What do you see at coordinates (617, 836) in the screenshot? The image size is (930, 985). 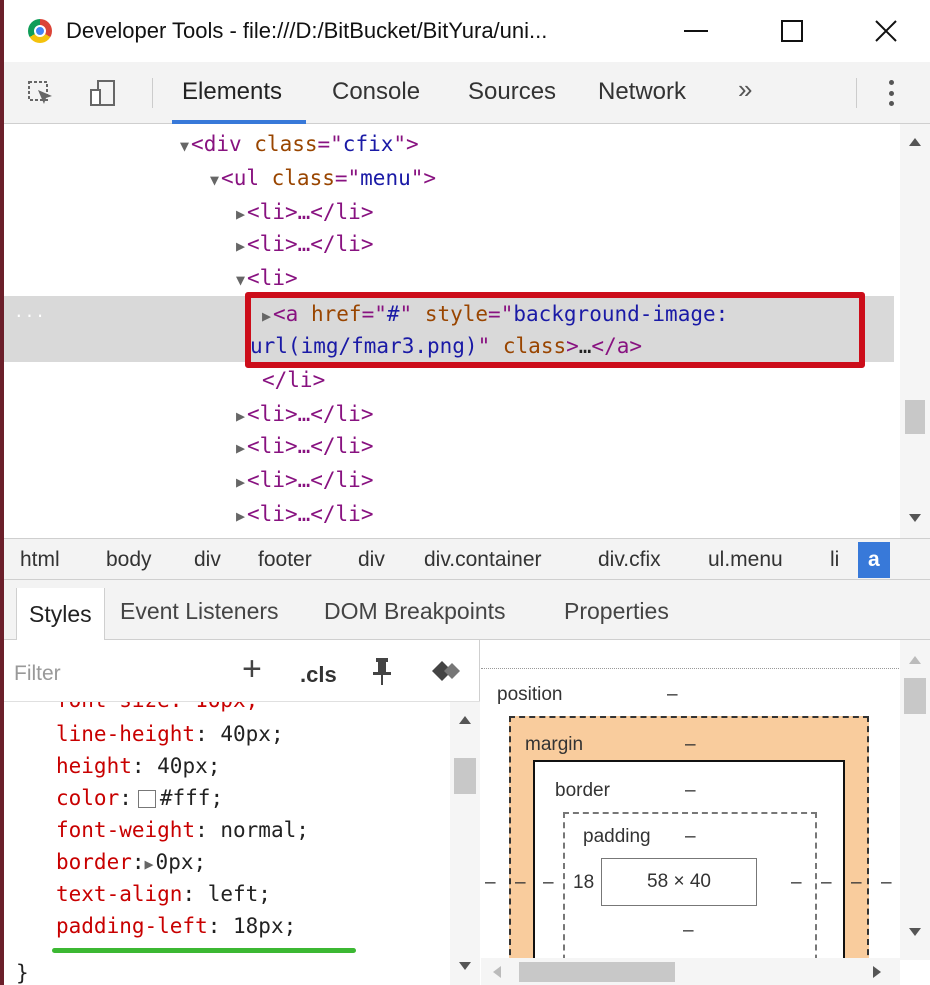 I see `padding-label: padding` at bounding box center [617, 836].